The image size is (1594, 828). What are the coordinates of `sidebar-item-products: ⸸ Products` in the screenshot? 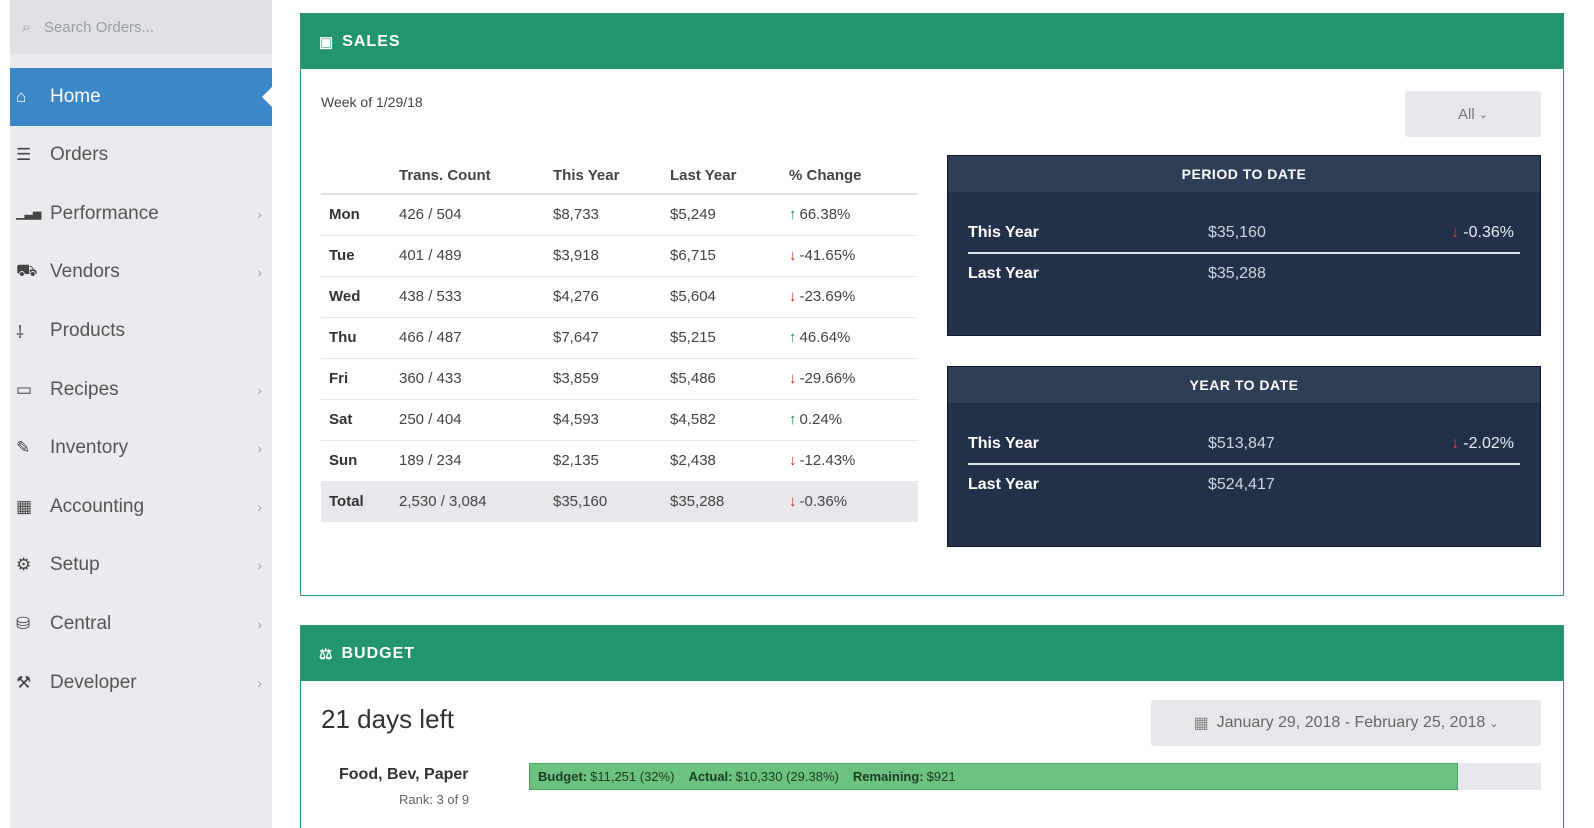 It's located at (141, 331).